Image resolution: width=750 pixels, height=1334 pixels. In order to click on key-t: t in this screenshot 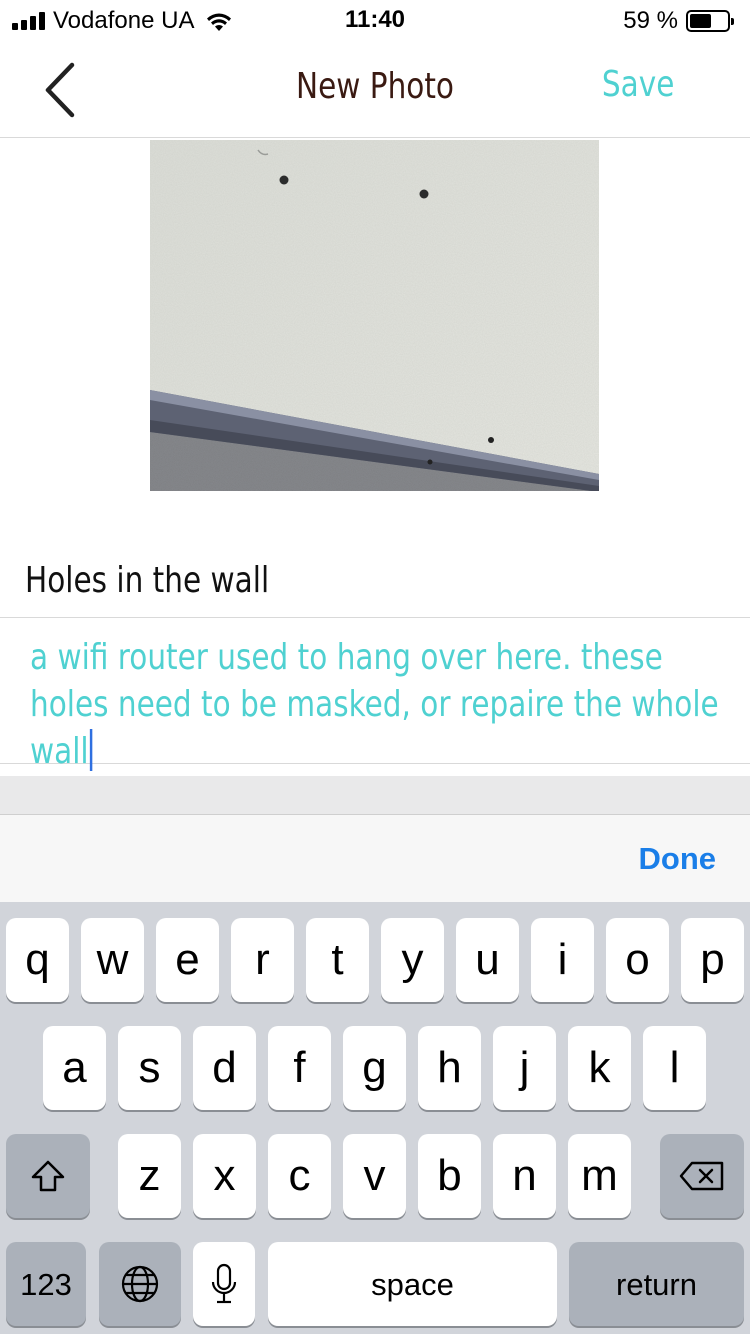, I will do `click(337, 960)`.